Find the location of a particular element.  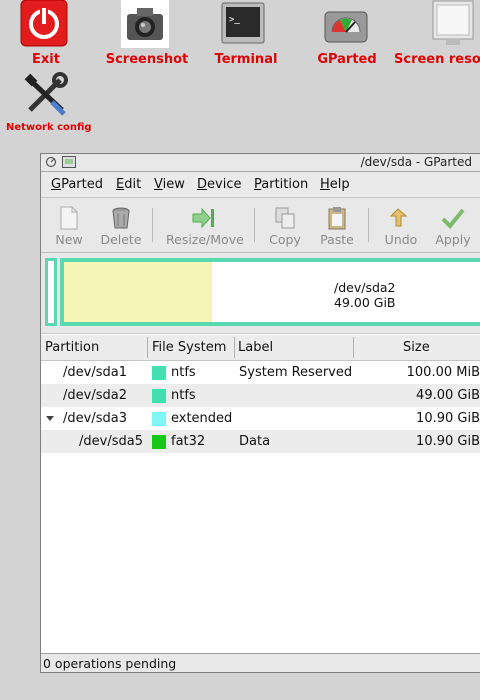

menu-view: View is located at coordinates (169, 184).